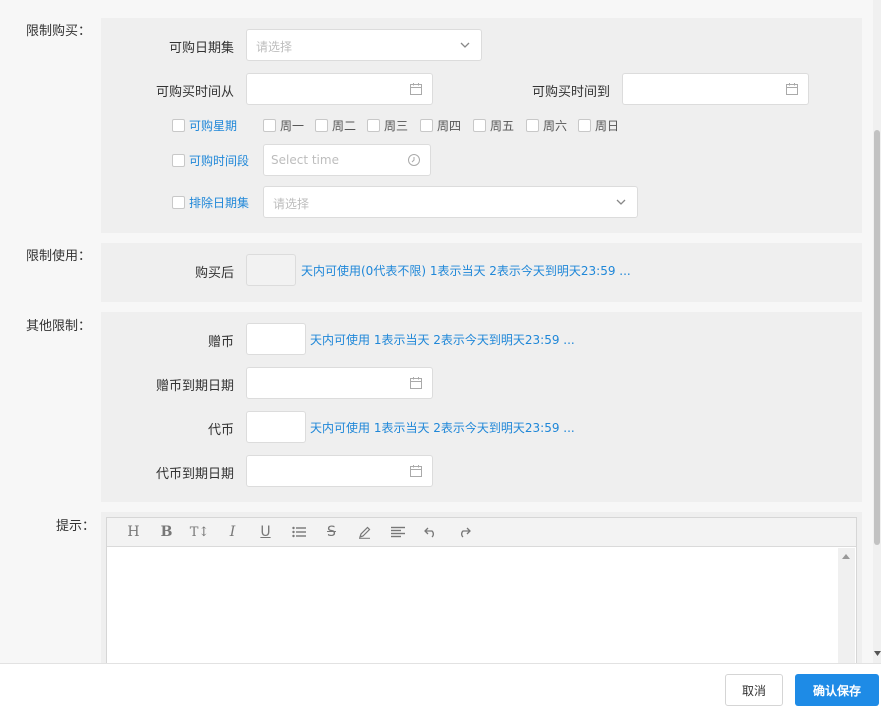 The image size is (881, 706). What do you see at coordinates (450, 202) in the screenshot?
I see `exclude-select: 请选择` at bounding box center [450, 202].